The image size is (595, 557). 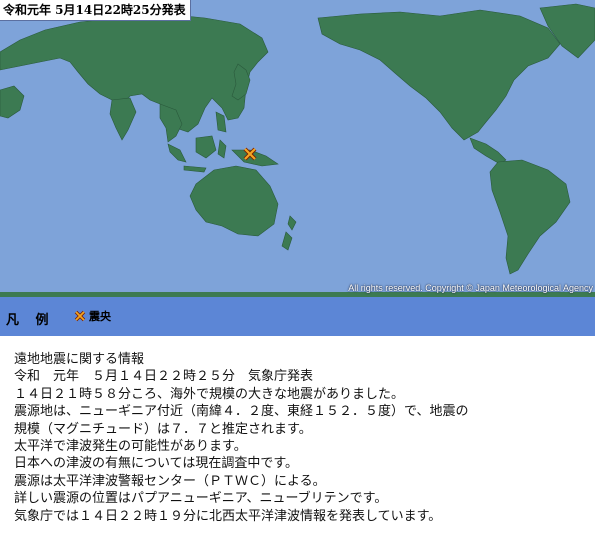 What do you see at coordinates (95, 10) in the screenshot?
I see `announcement-time: 令和元年 5月14日22時25分発表` at bounding box center [95, 10].